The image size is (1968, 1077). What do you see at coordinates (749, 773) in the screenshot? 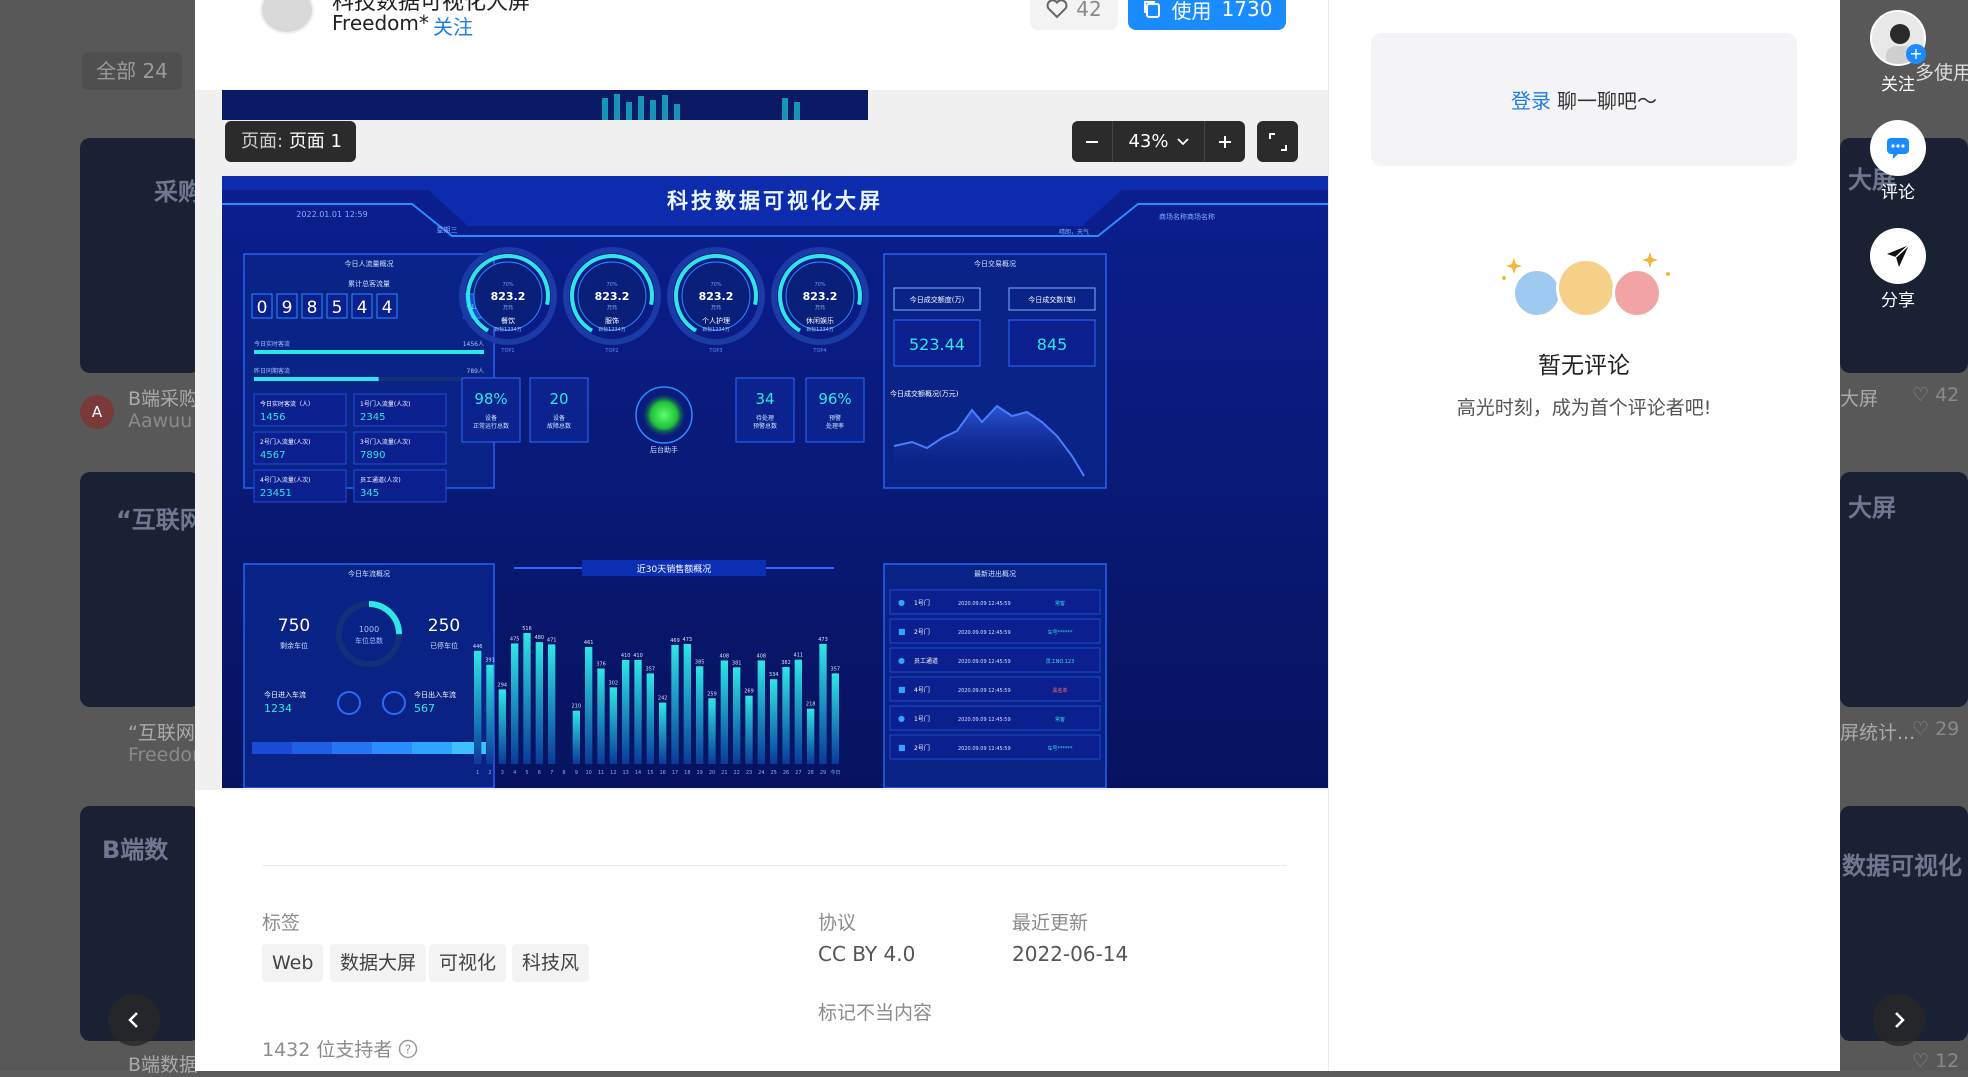
I see `sales-x-label: 23` at bounding box center [749, 773].